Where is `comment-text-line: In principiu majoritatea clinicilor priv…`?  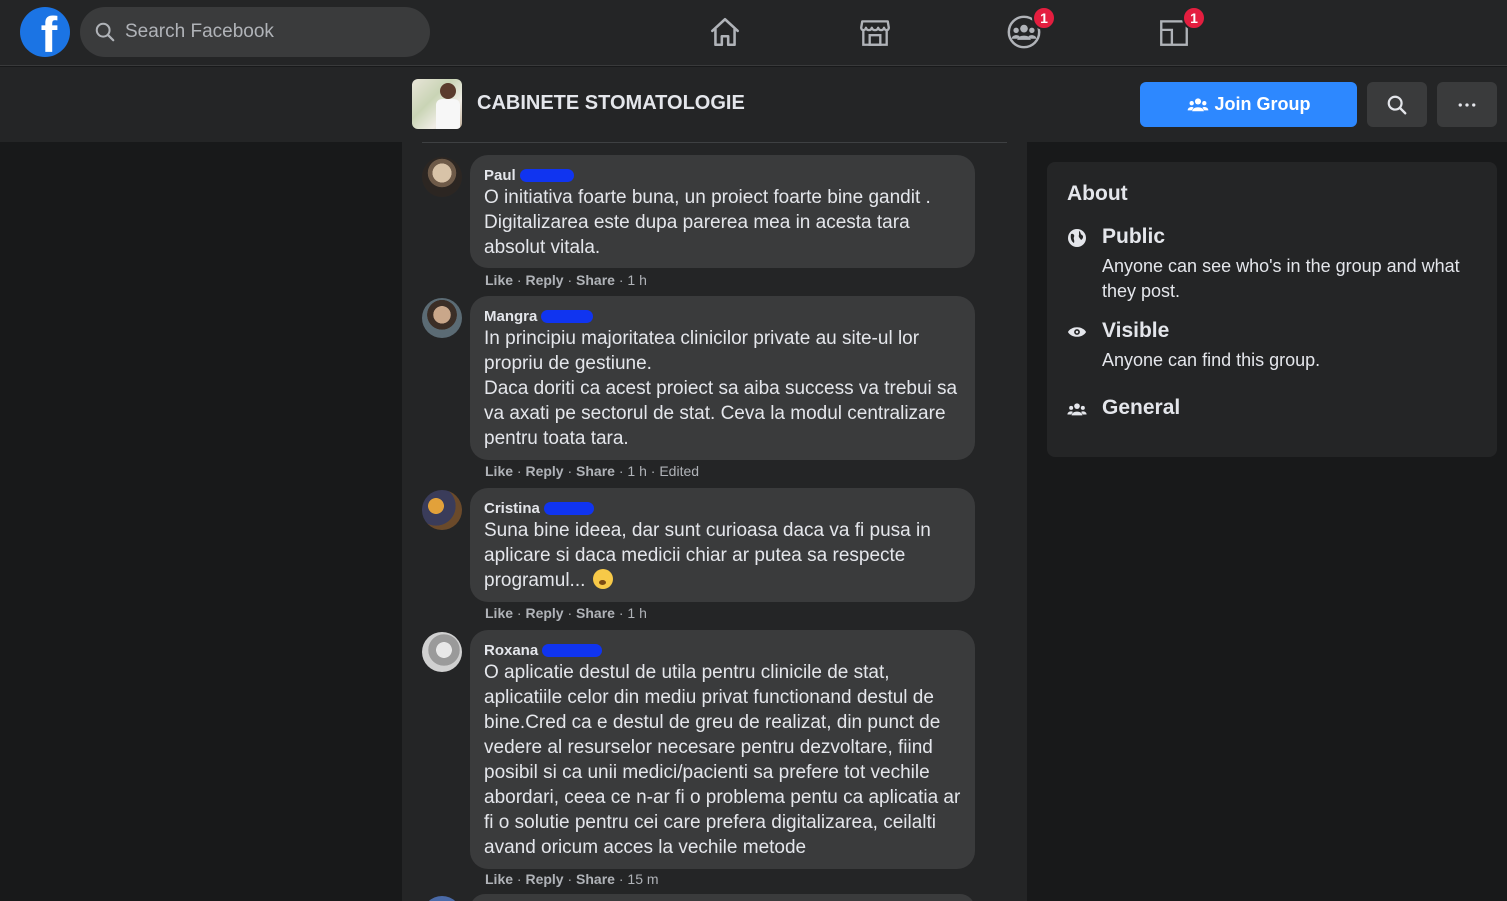
comment-text-line: In principiu majoritatea clinicilor priv… is located at coordinates (702, 351).